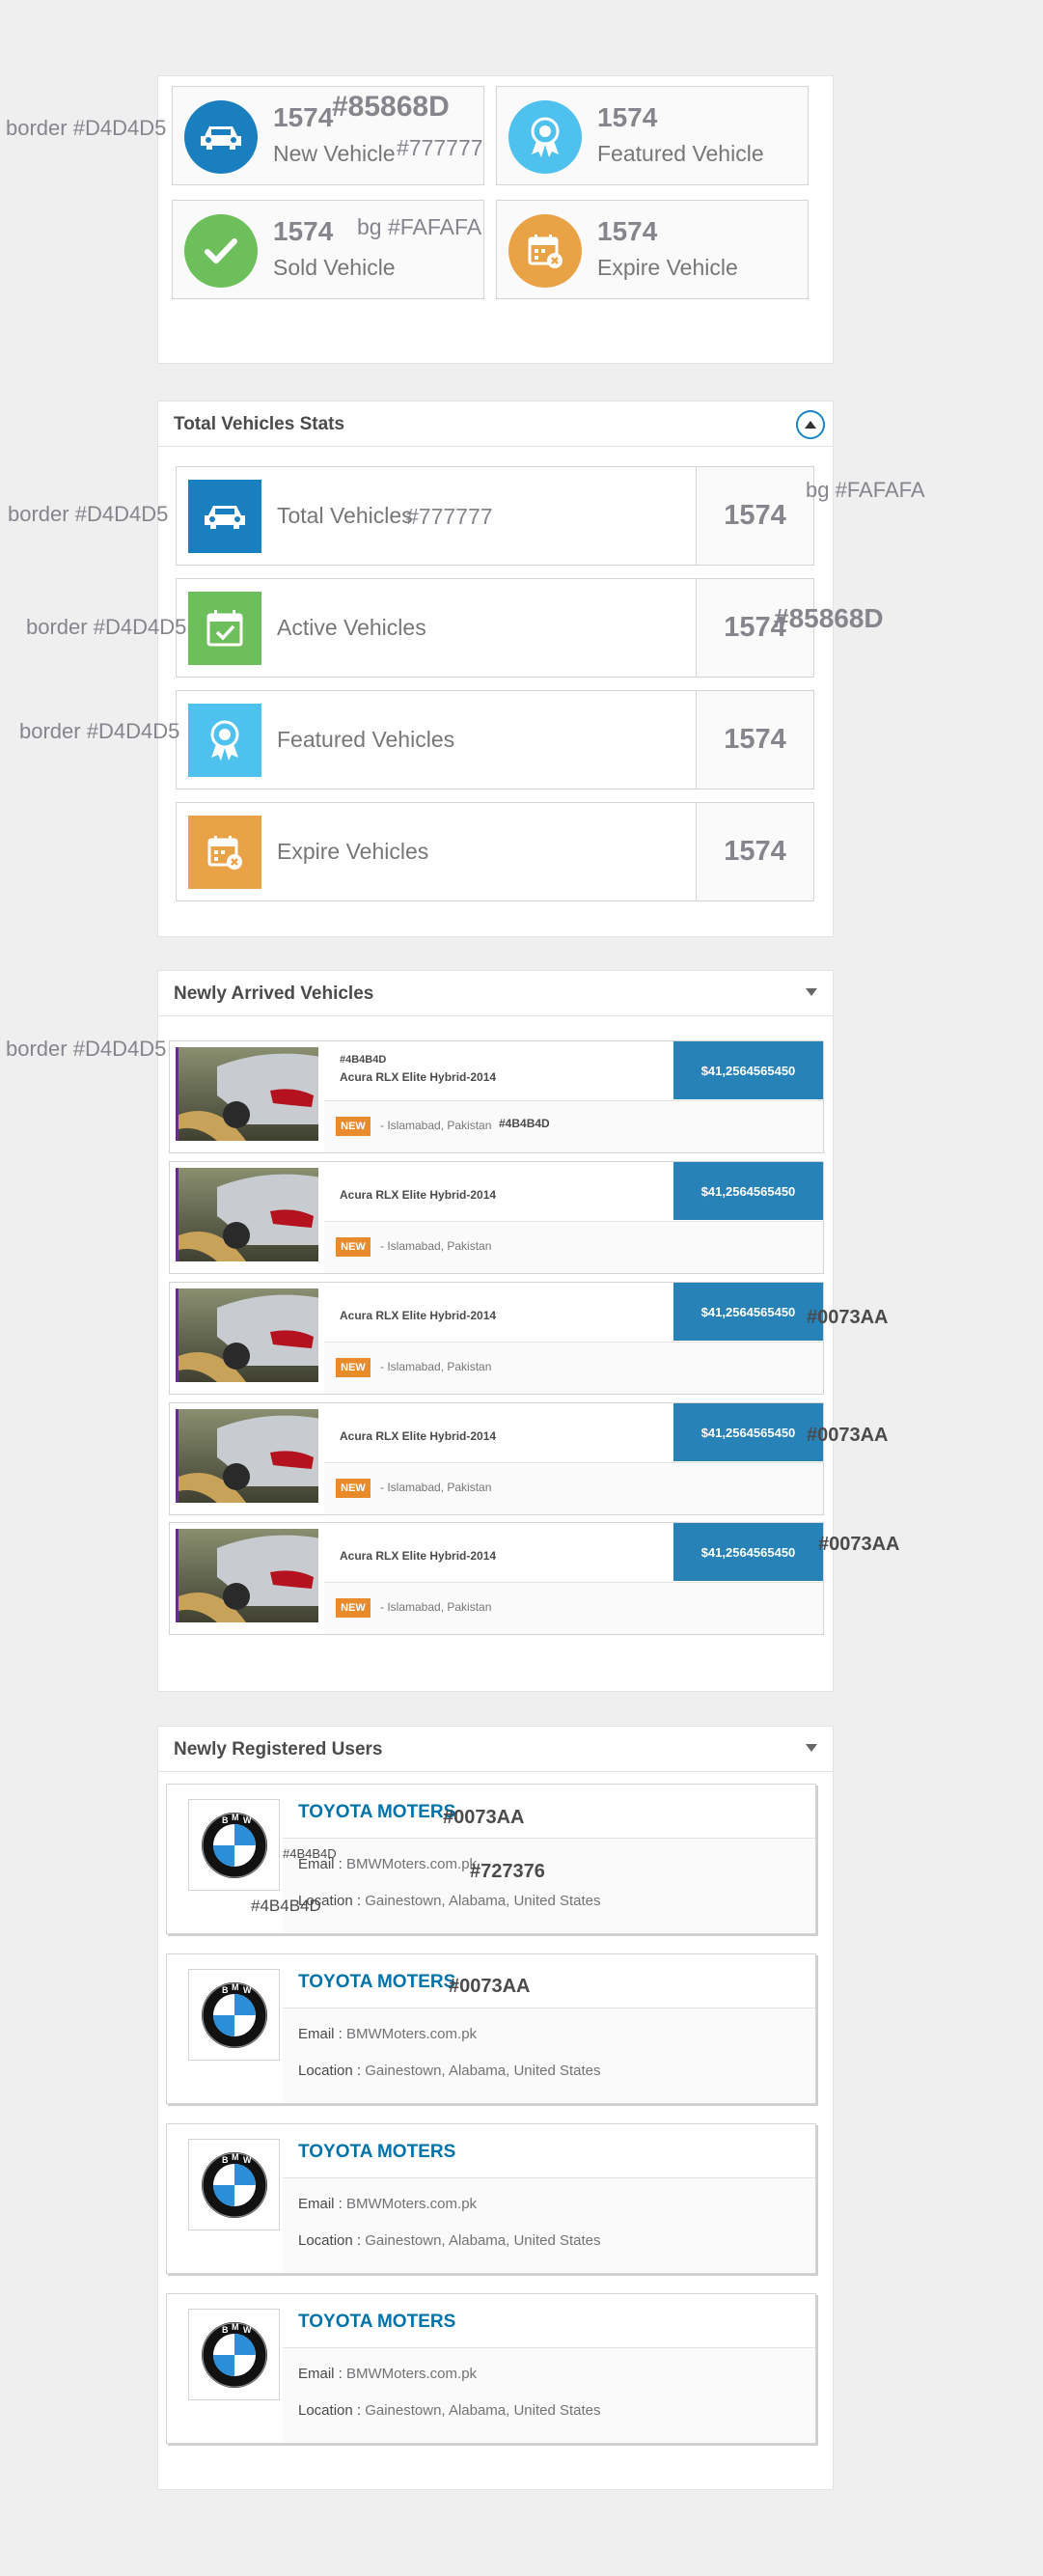 Image resolution: width=1043 pixels, height=2576 pixels. I want to click on annotation-label-color: #777777, so click(449, 516).